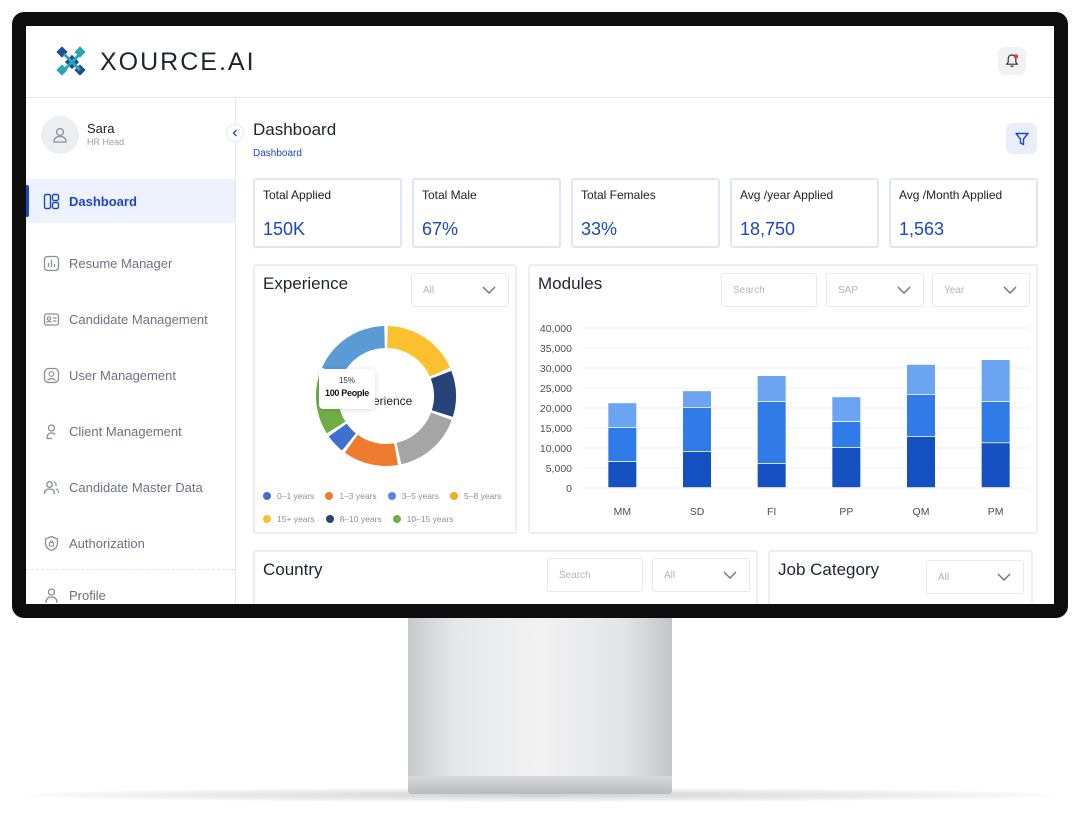 The image size is (1080, 815). I want to click on monitor-stand-base, so click(540, 785).